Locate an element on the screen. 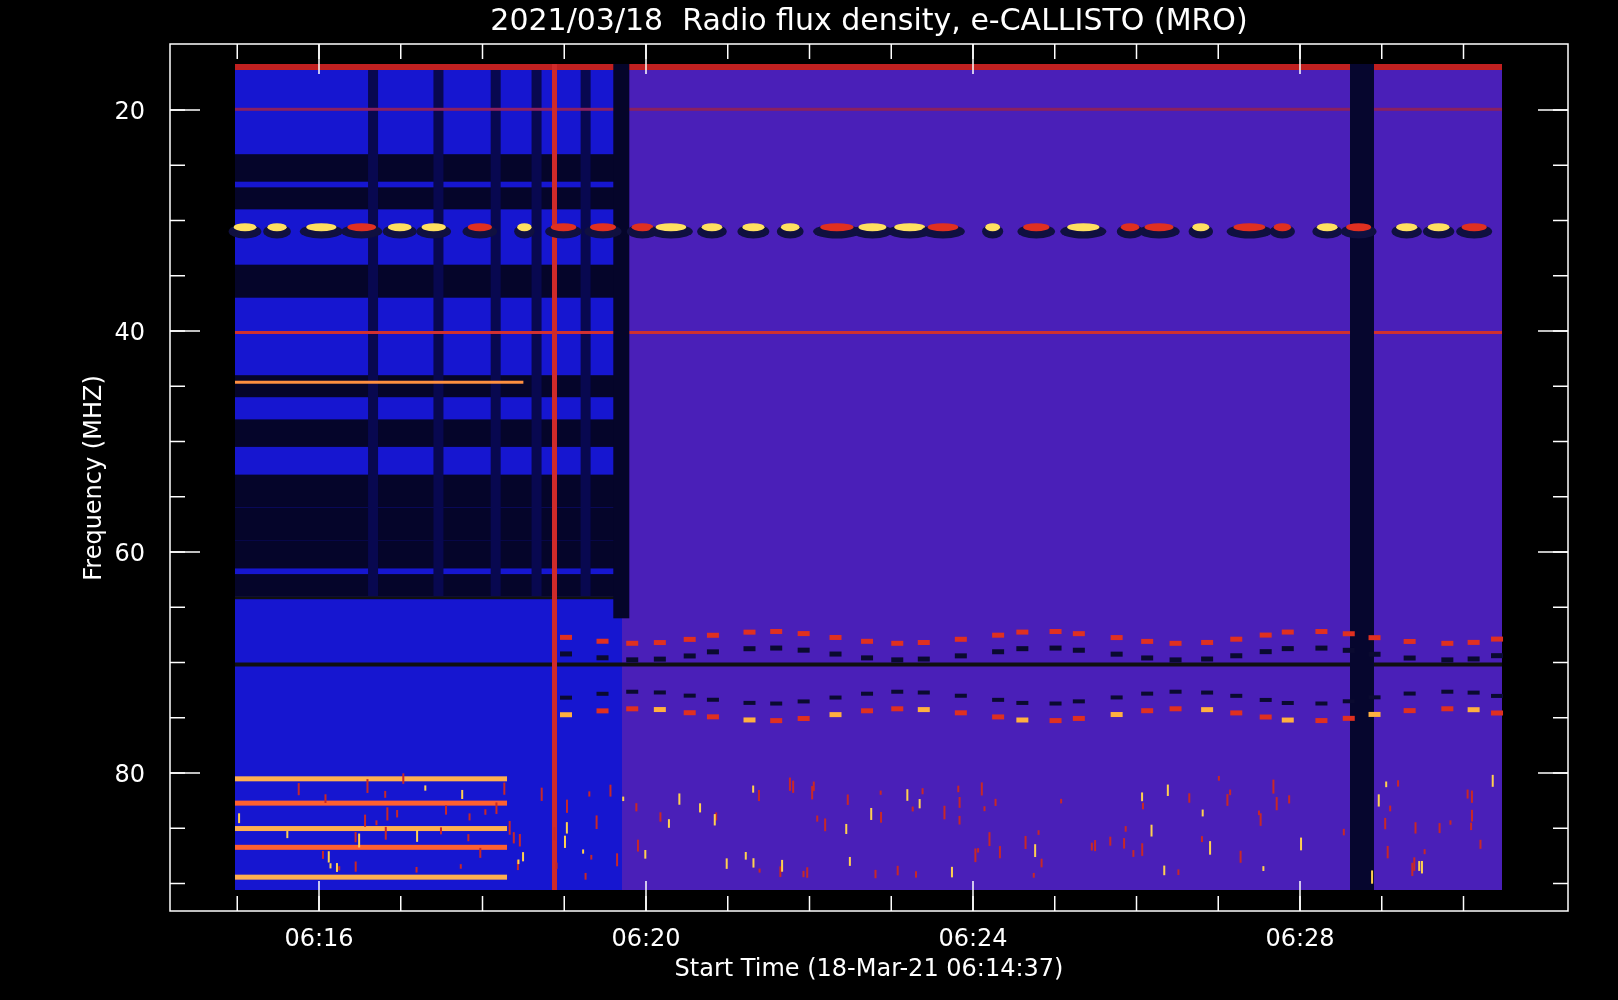 The width and height of the screenshot is (1618, 1000). tick-label: 80 is located at coordinates (129, 774).